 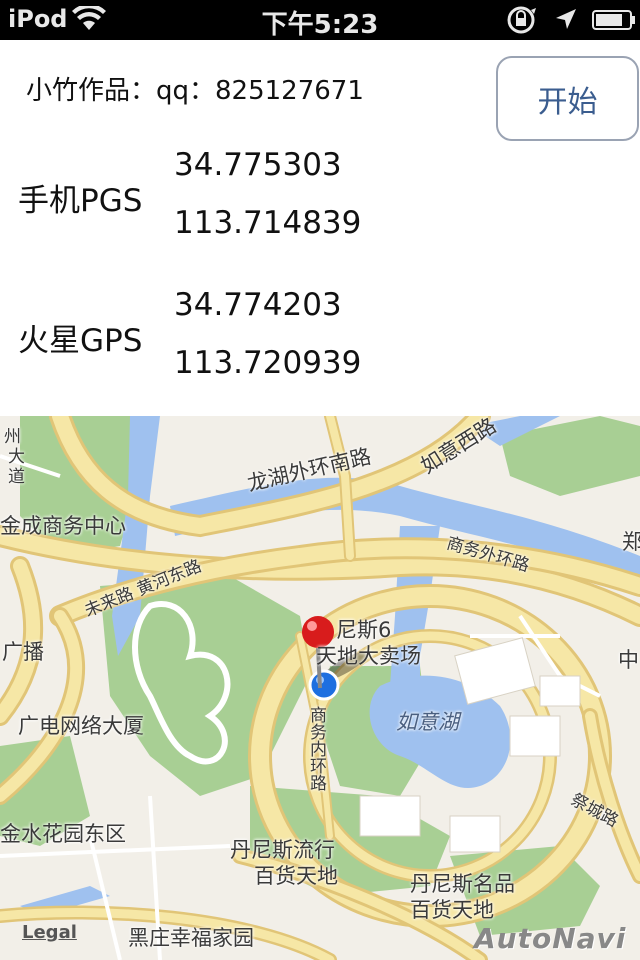 I want to click on user-location-dot, so click(x=324, y=685).